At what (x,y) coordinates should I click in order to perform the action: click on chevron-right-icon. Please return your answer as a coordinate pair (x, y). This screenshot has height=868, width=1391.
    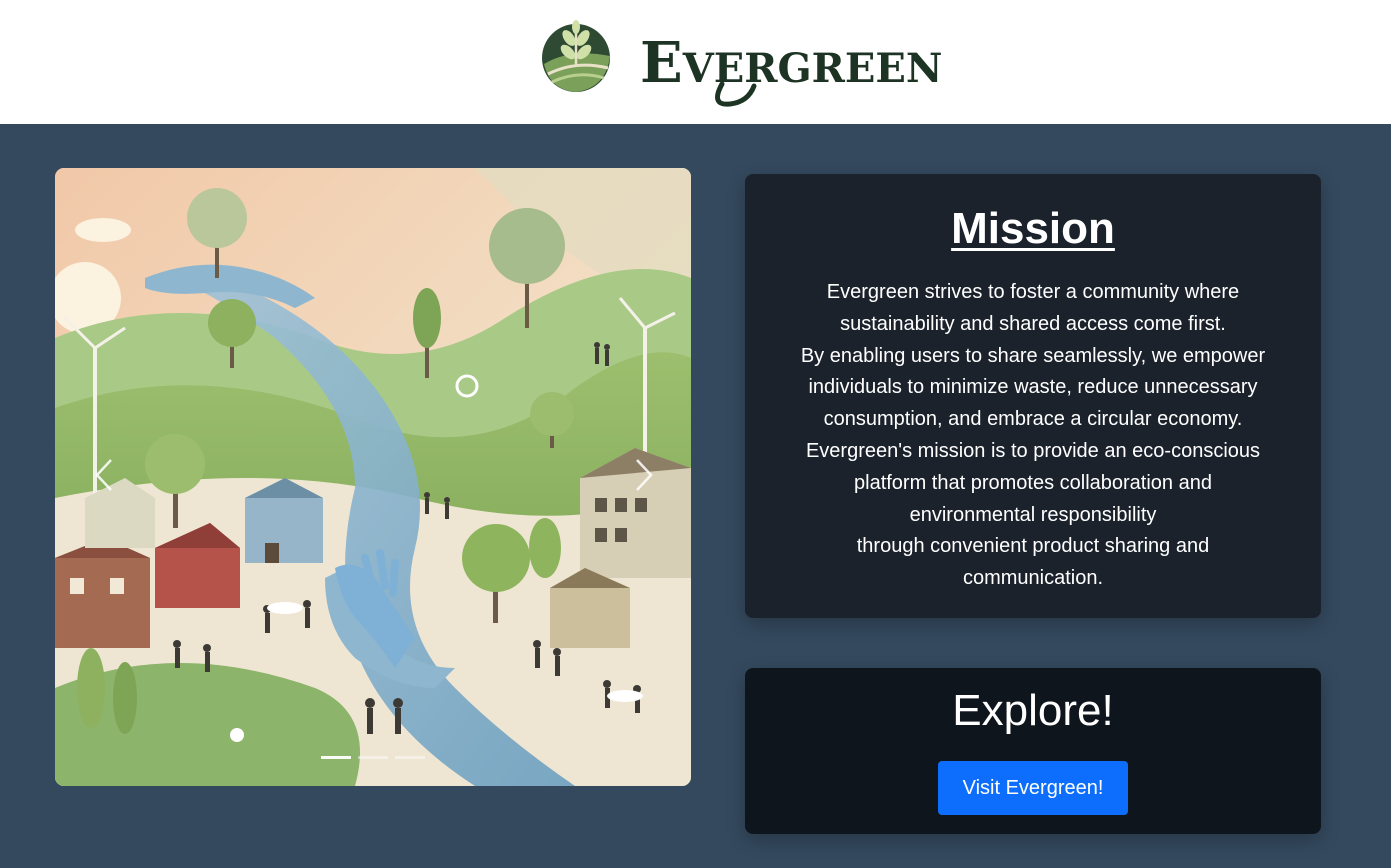
    Looking at the image, I should click on (643, 475).